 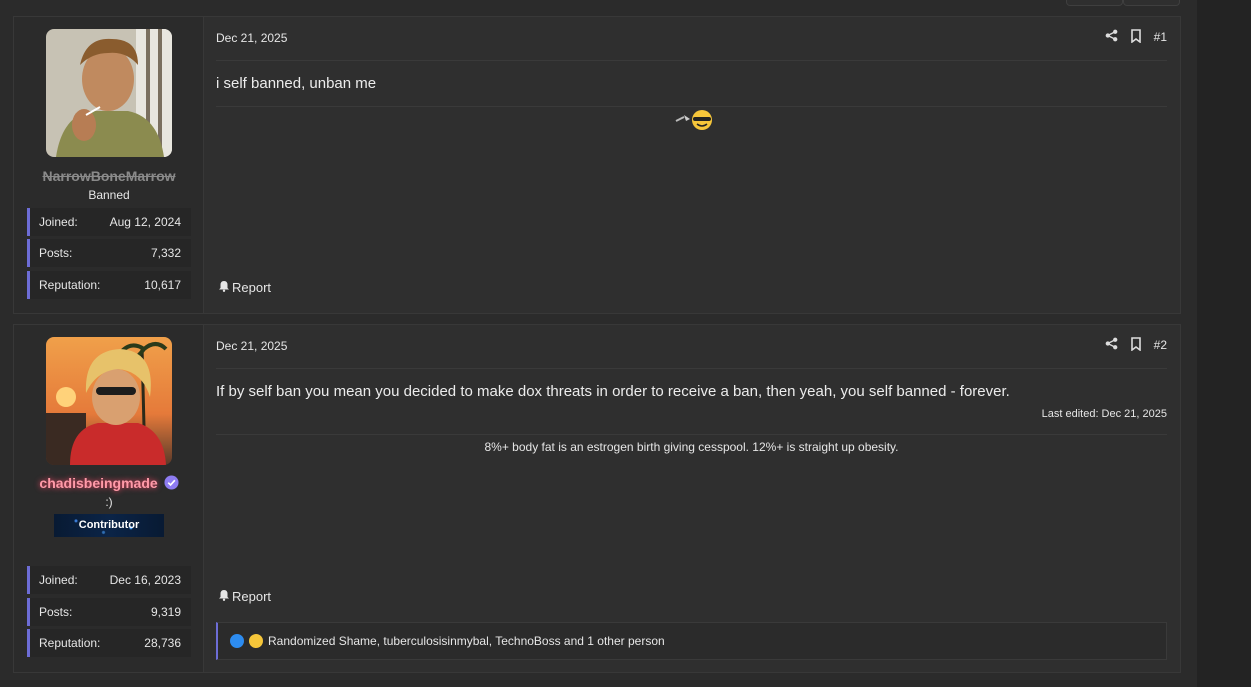 I want to click on stat-value: 7,332, so click(x=165, y=253).